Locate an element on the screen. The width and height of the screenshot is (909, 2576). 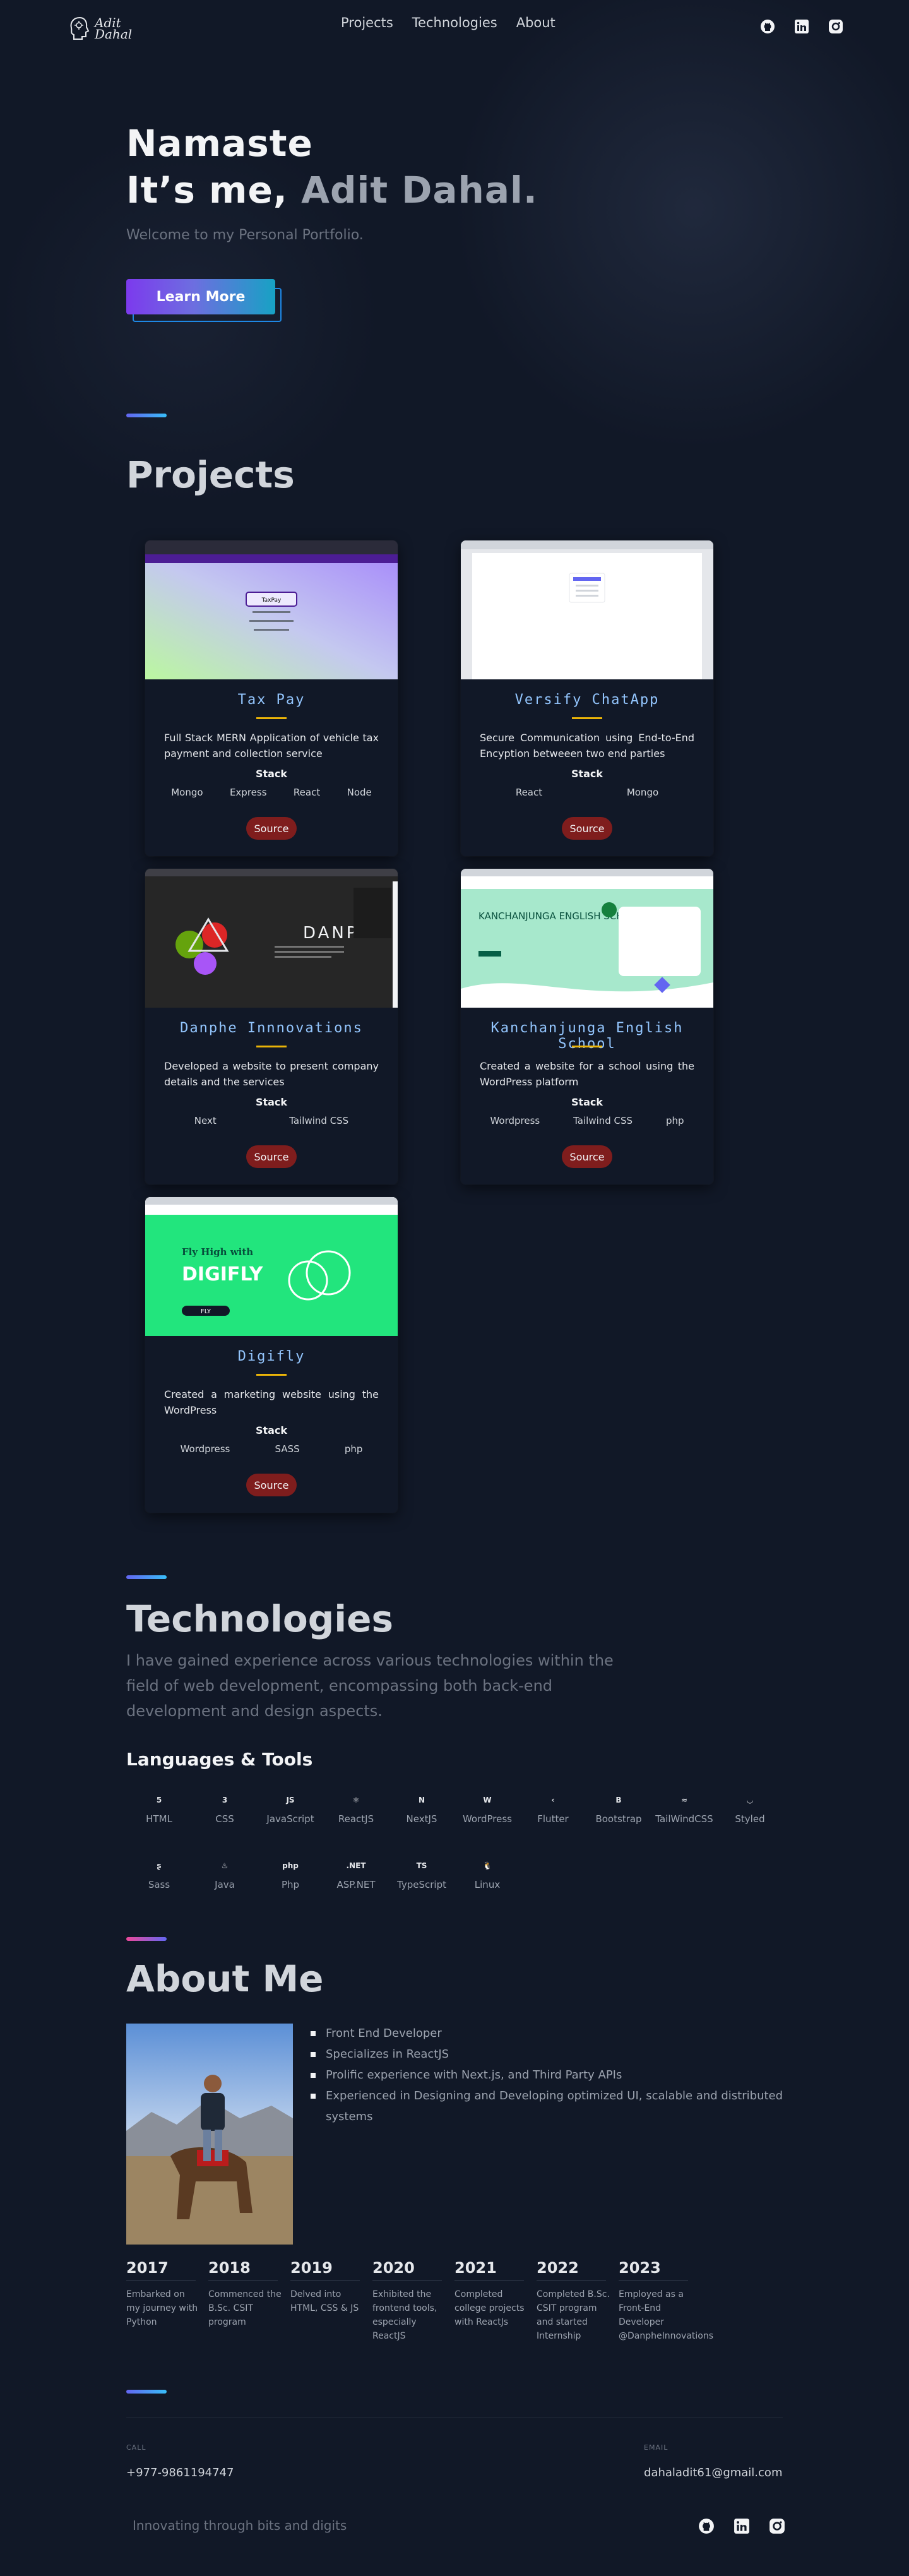
nav-link-about: About is located at coordinates (536, 22).